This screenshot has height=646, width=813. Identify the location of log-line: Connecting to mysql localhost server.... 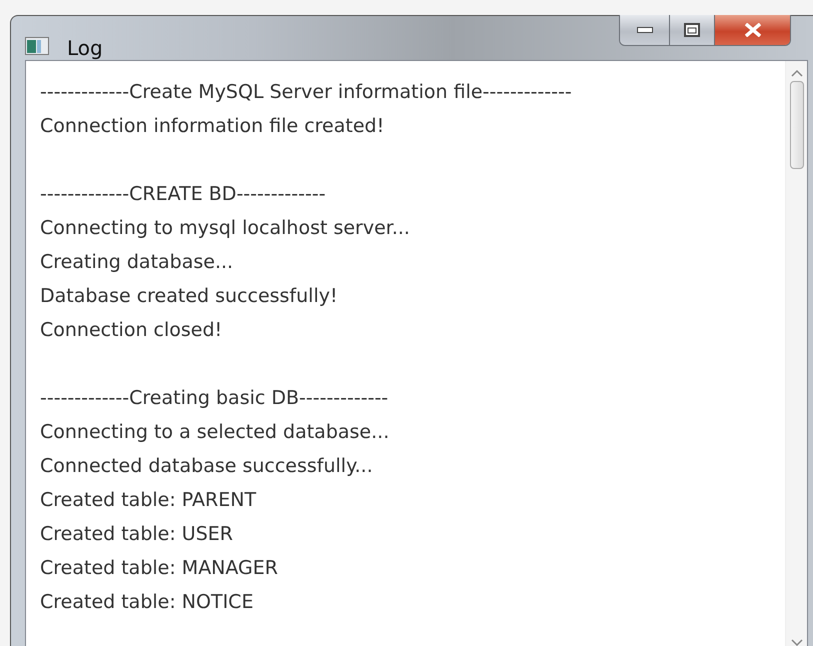
(225, 228).